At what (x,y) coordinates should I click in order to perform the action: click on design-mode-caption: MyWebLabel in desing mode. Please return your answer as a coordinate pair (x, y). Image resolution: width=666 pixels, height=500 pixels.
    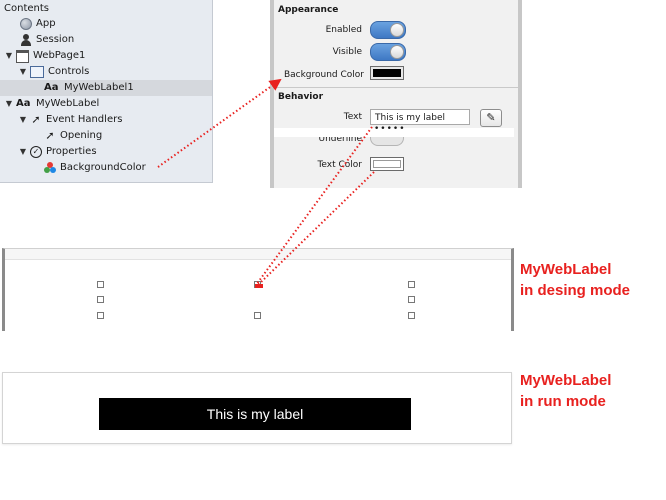
    Looking at the image, I should click on (575, 280).